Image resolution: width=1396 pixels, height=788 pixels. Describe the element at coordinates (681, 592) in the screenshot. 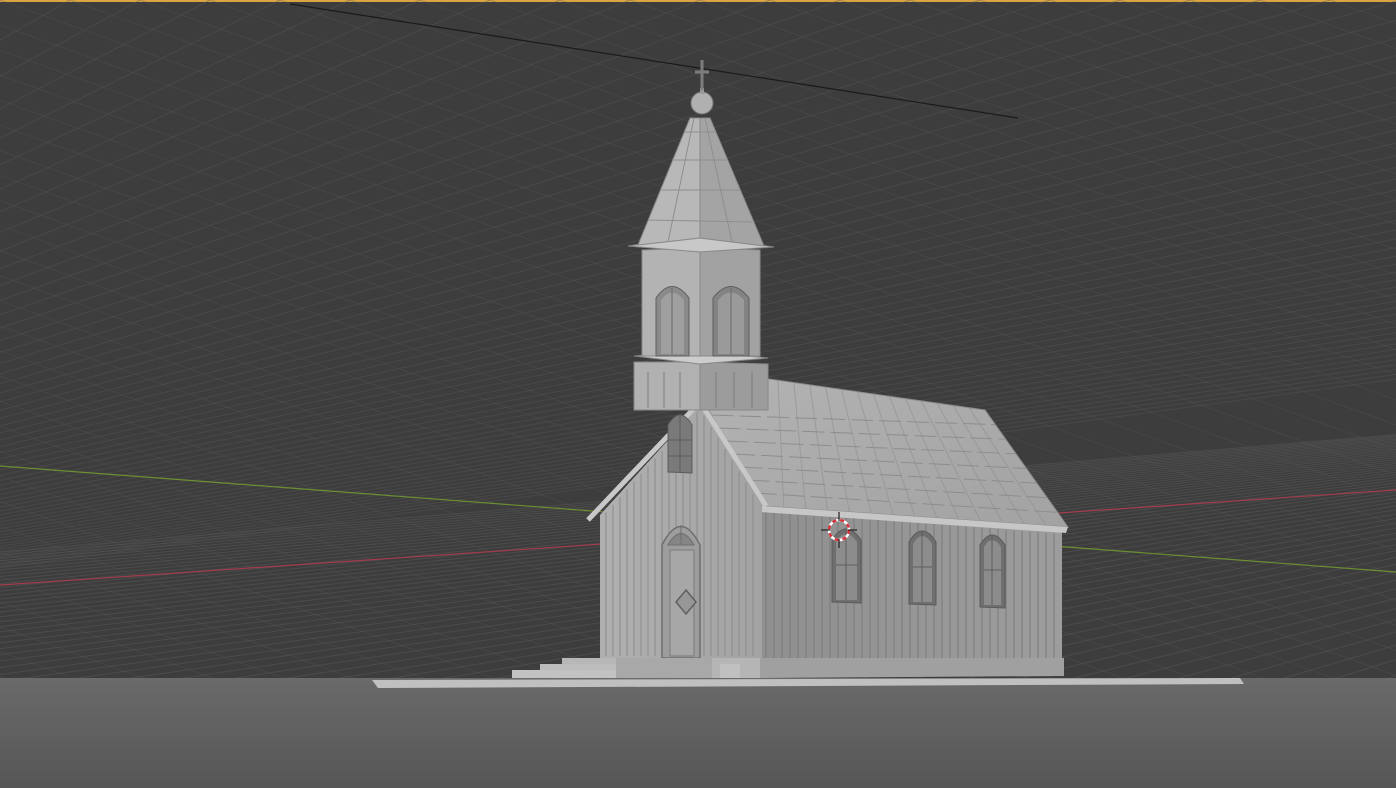

I see `front-door` at that location.